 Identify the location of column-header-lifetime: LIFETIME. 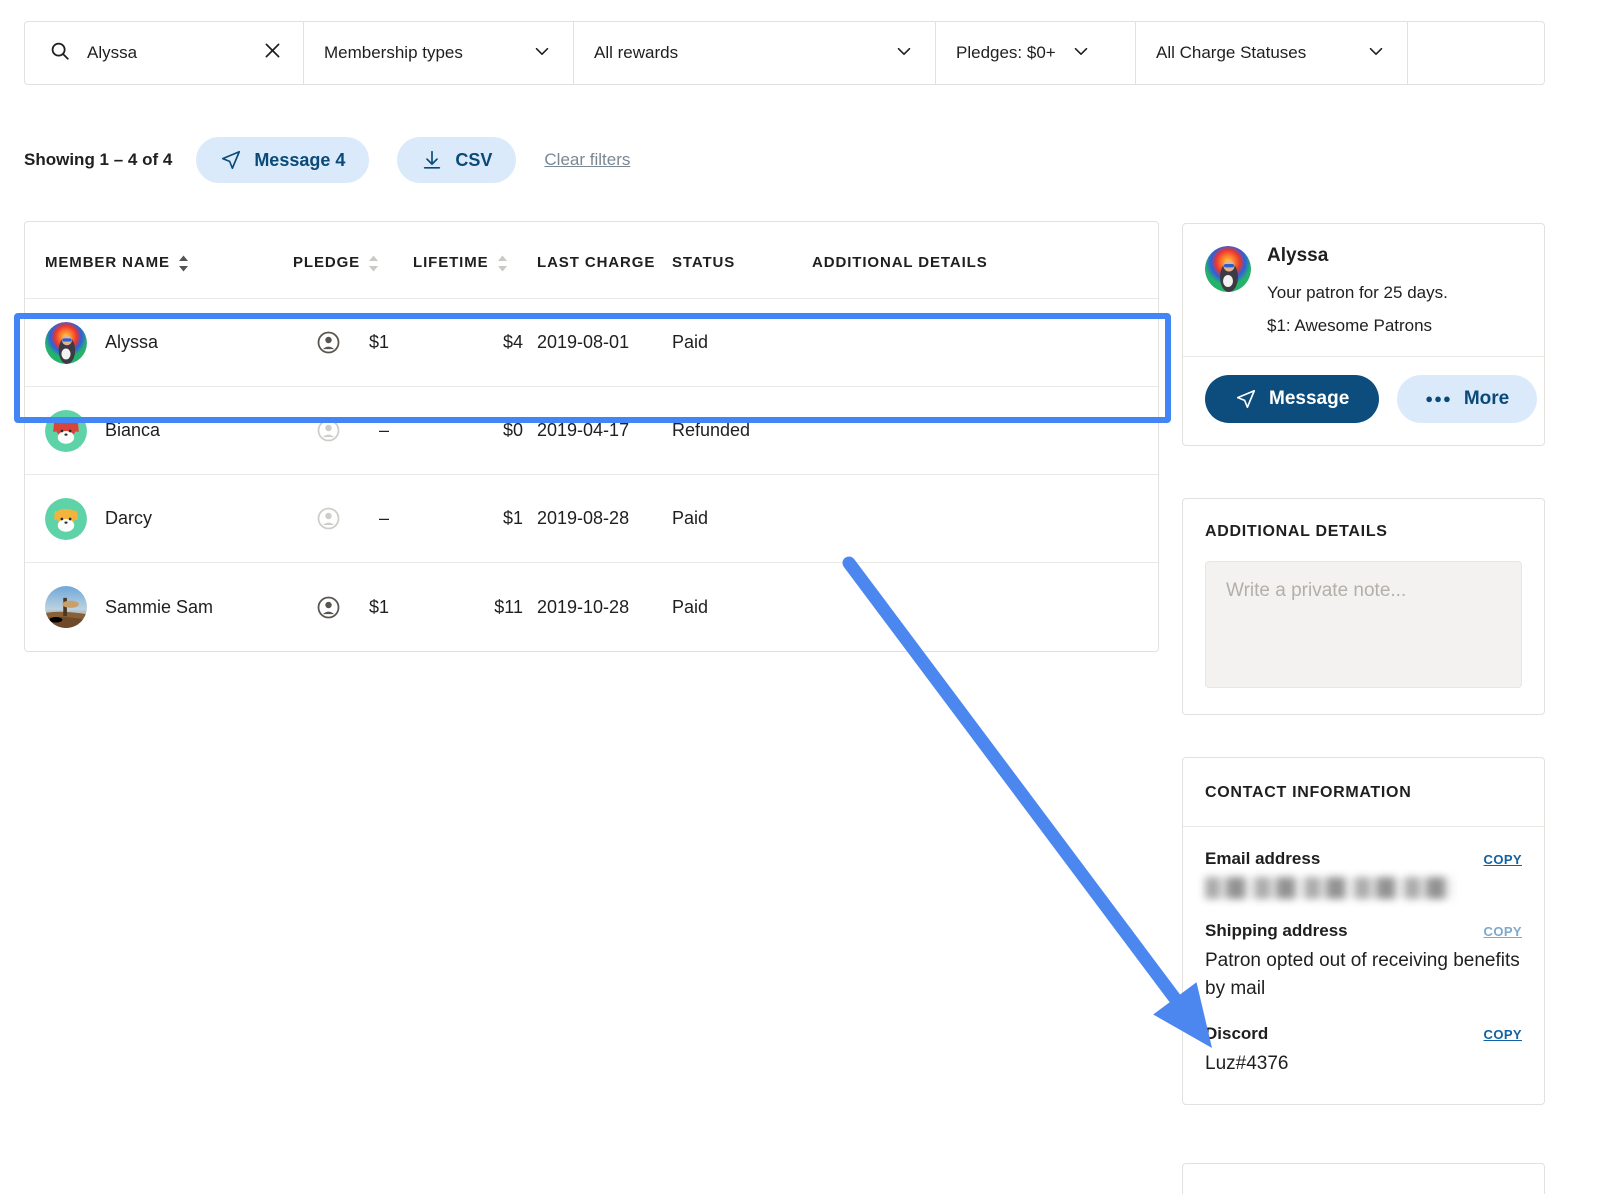
(475, 265).